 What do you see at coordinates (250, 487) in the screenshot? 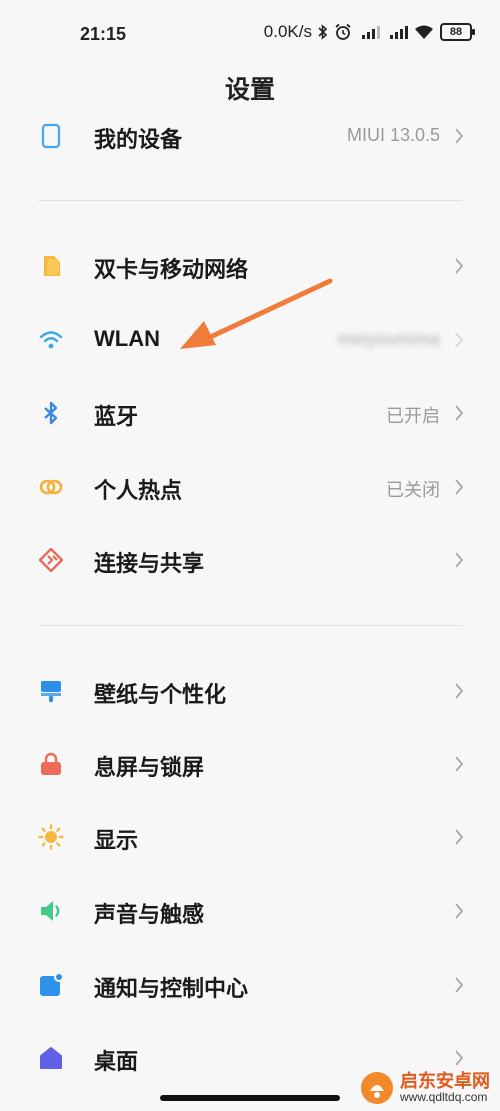
I see `row-hotspot: 个人热点 已关闭` at bounding box center [250, 487].